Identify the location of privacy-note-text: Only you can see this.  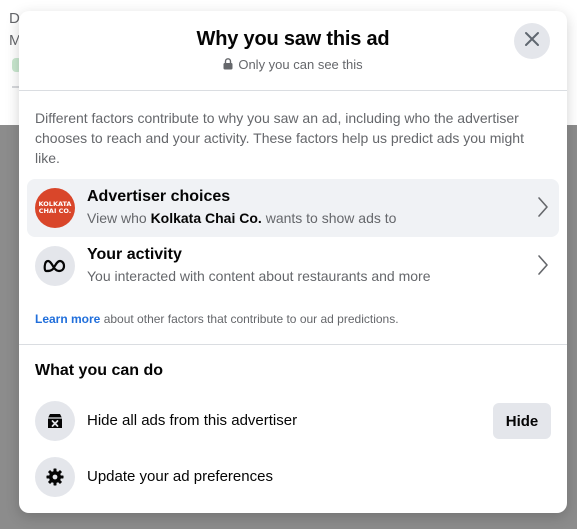
(300, 64).